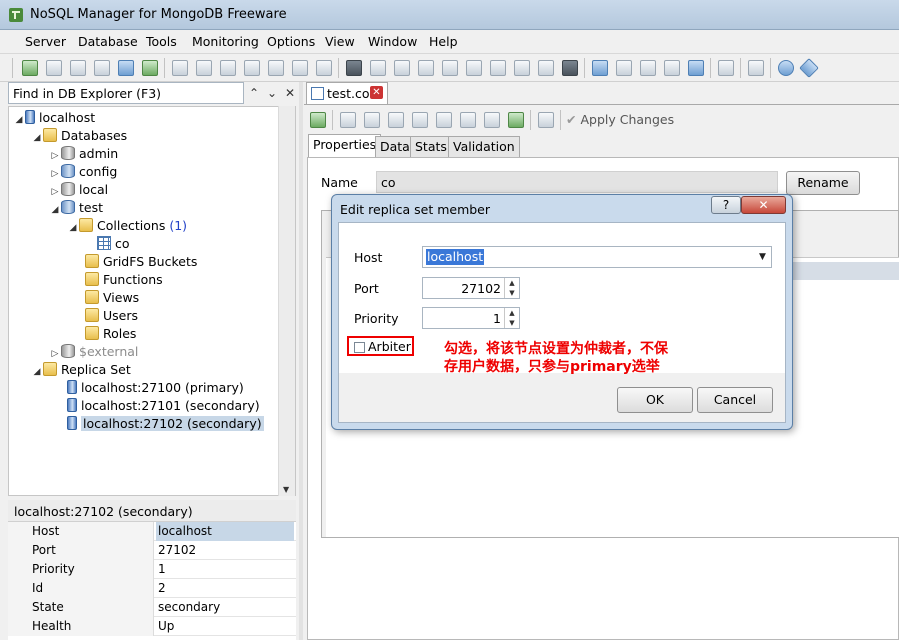 This screenshot has width=899, height=640. Describe the element at coordinates (620, 119) in the screenshot. I see `apply-changes-button: ✔ Apply Changes` at that location.